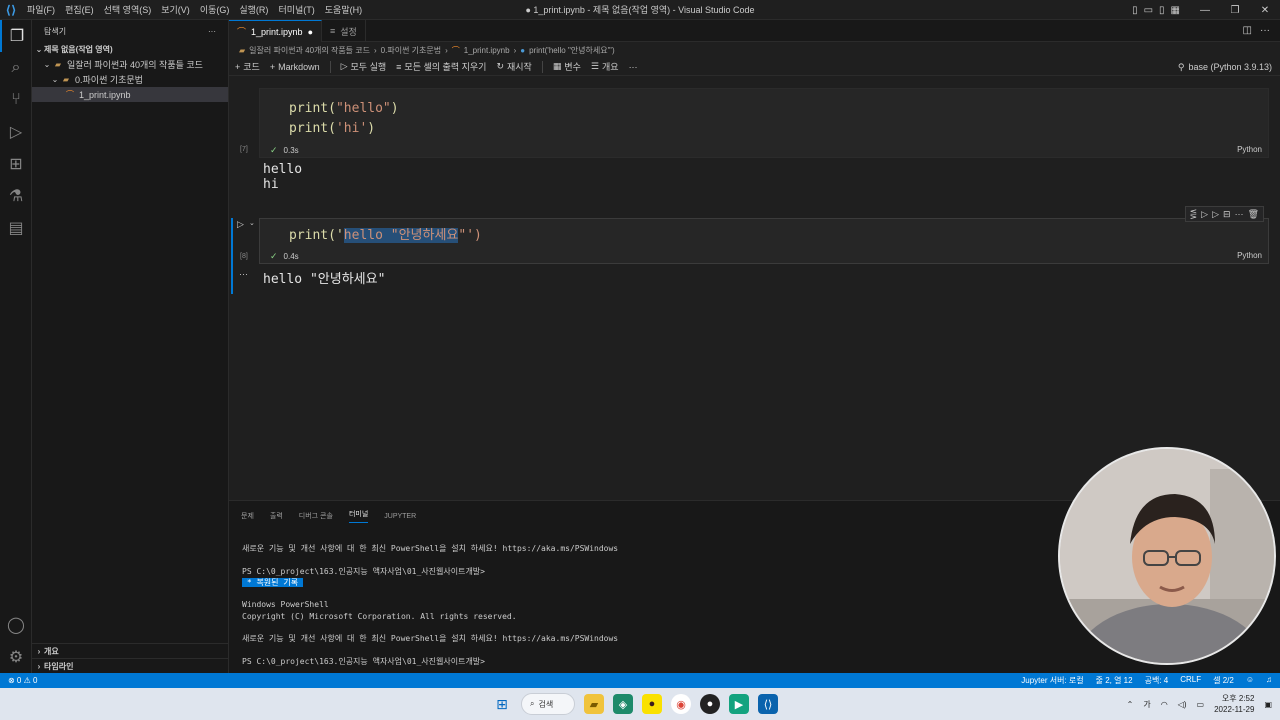 Image resolution: width=1280 pixels, height=720 pixels. What do you see at coordinates (51, 651) in the screenshot?
I see `outline-label: 개요` at bounding box center [51, 651].